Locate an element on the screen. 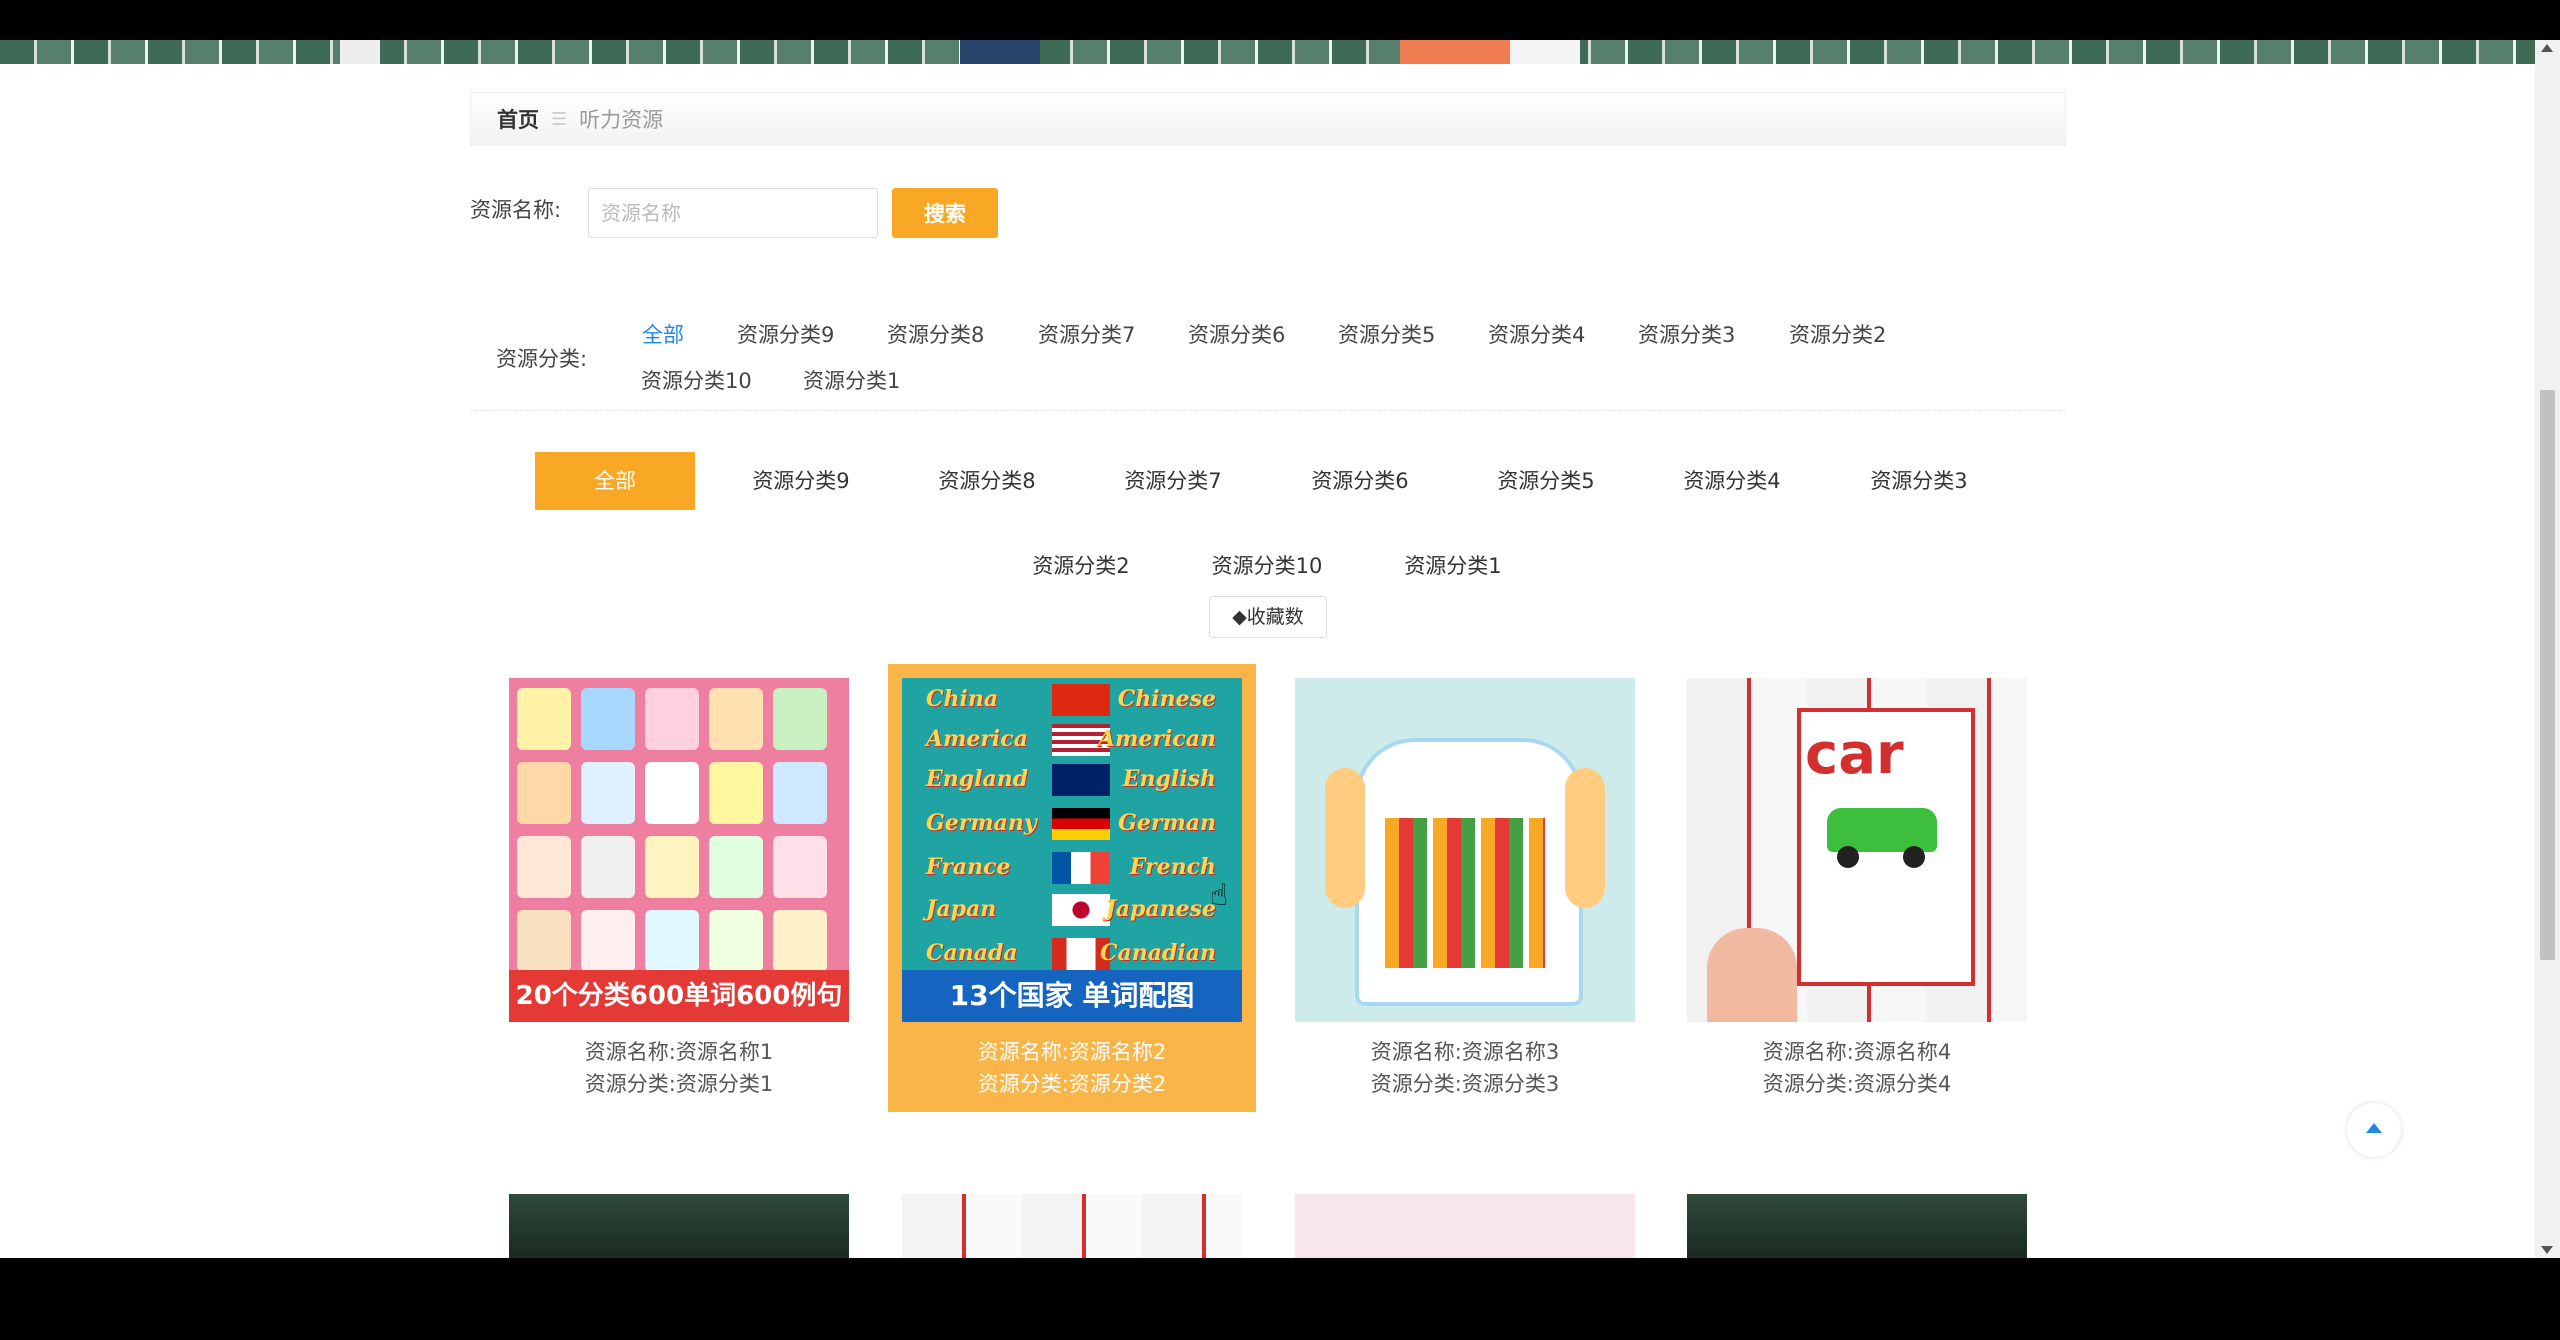  vertical-scrollbar is located at coordinates (2547, 649).